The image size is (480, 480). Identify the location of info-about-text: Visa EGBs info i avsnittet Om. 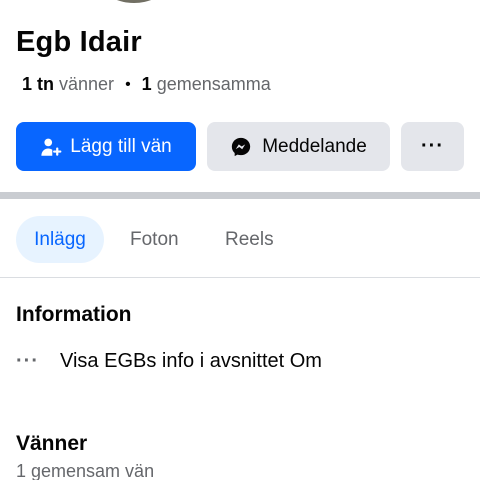
(191, 361).